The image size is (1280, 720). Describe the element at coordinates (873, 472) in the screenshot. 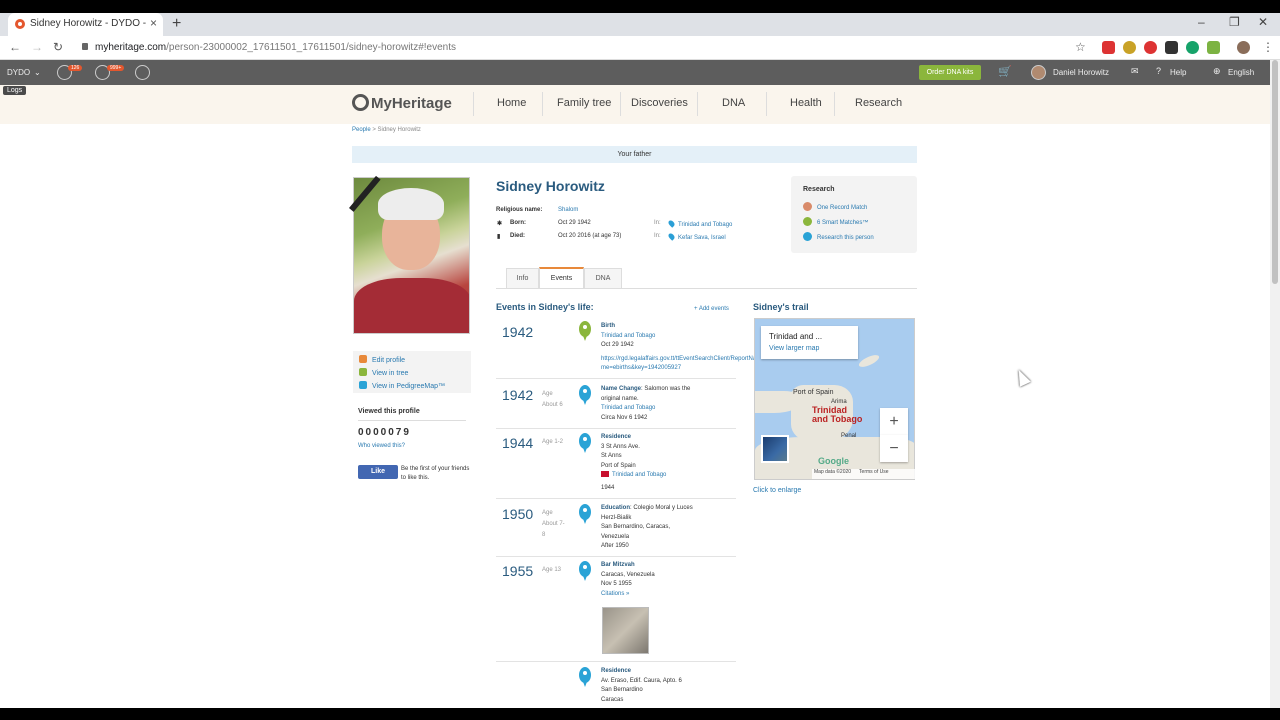

I see `terms-link: Terms of Use` at that location.